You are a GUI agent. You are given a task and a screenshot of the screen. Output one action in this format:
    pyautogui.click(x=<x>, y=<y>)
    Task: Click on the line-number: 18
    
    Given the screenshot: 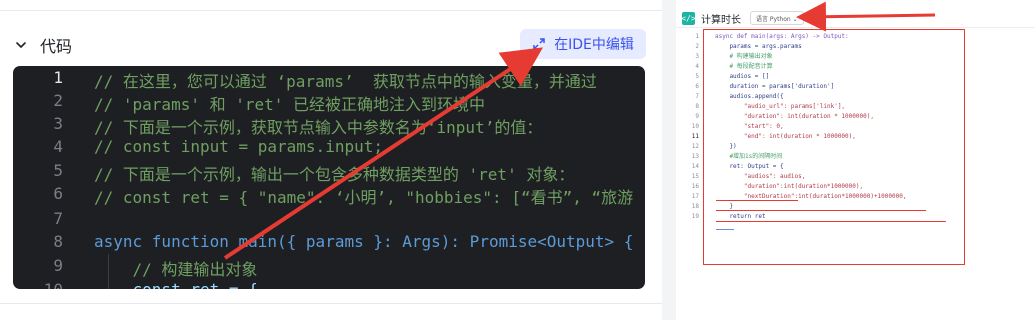 What is the action you would take?
    pyautogui.click(x=695, y=206)
    